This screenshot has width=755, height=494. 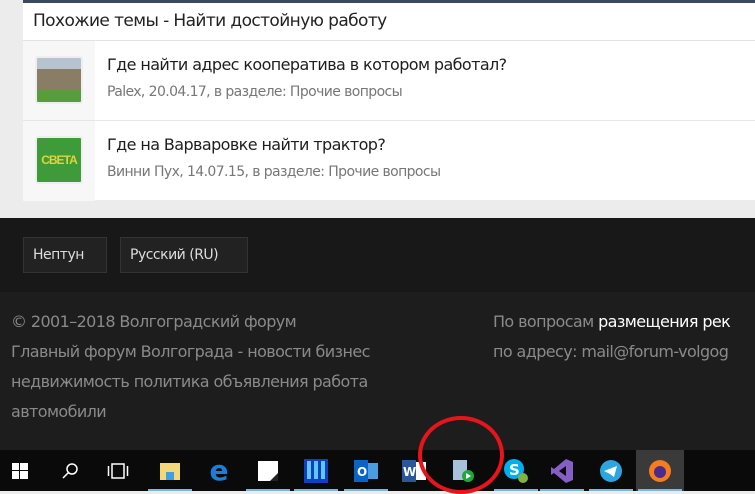 What do you see at coordinates (664, 321) in the screenshot?
I see `advertising-link: размещения рек` at bounding box center [664, 321].